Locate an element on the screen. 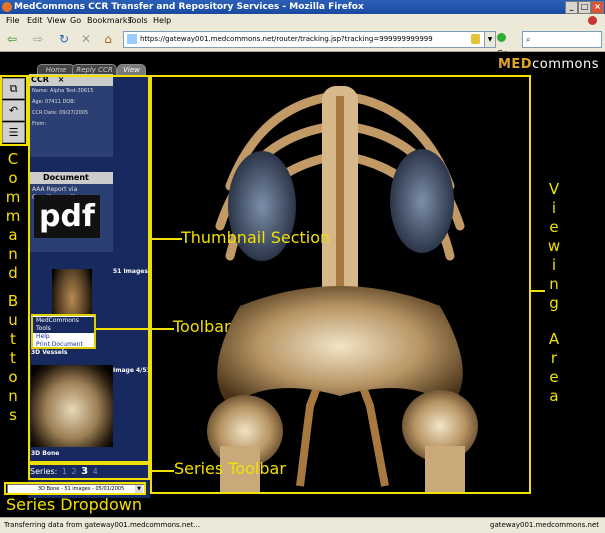  cmd-letter: s is located at coordinates (13, 415).